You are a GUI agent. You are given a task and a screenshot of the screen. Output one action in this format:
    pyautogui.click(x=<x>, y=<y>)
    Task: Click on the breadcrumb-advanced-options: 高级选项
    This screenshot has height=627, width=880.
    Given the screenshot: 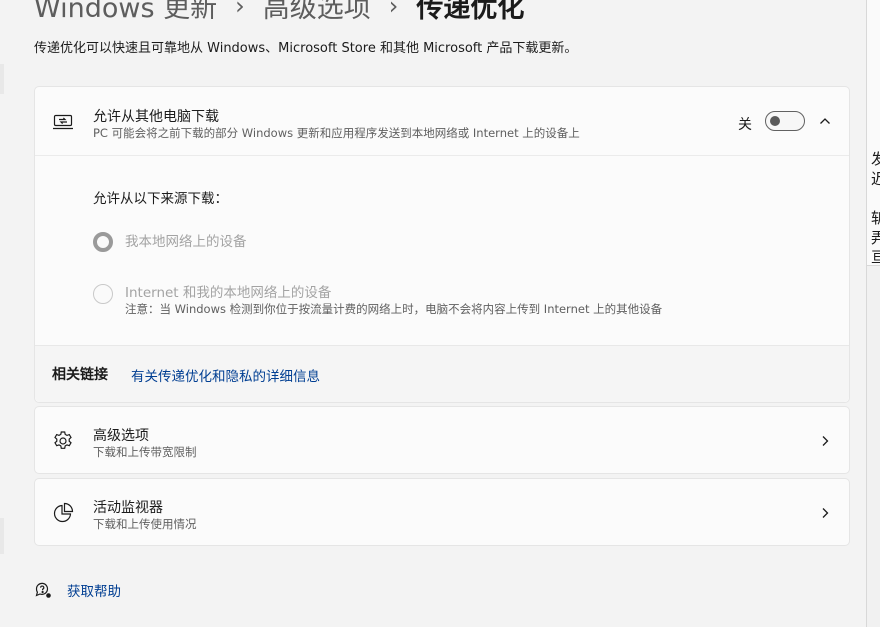 What is the action you would take?
    pyautogui.click(x=317, y=12)
    